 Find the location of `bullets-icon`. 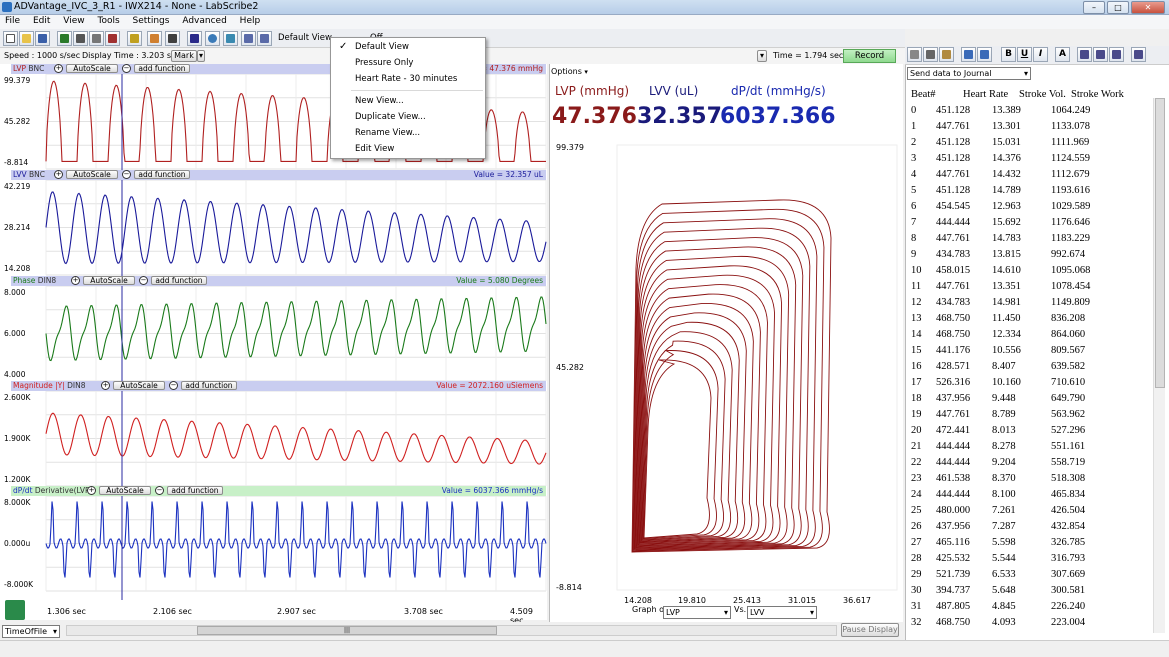

bullets-icon is located at coordinates (1138, 54).